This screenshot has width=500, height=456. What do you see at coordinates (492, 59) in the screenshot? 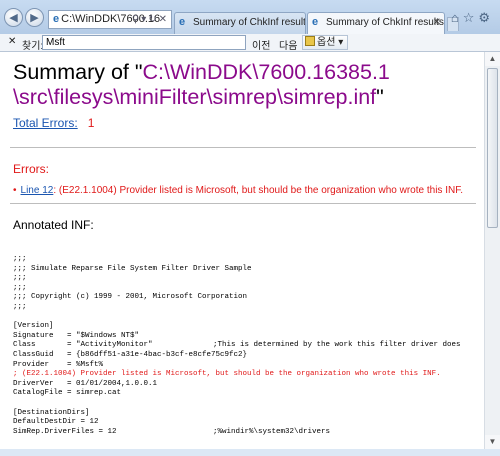
I see `scroll-up-icon: ▲` at bounding box center [492, 59].